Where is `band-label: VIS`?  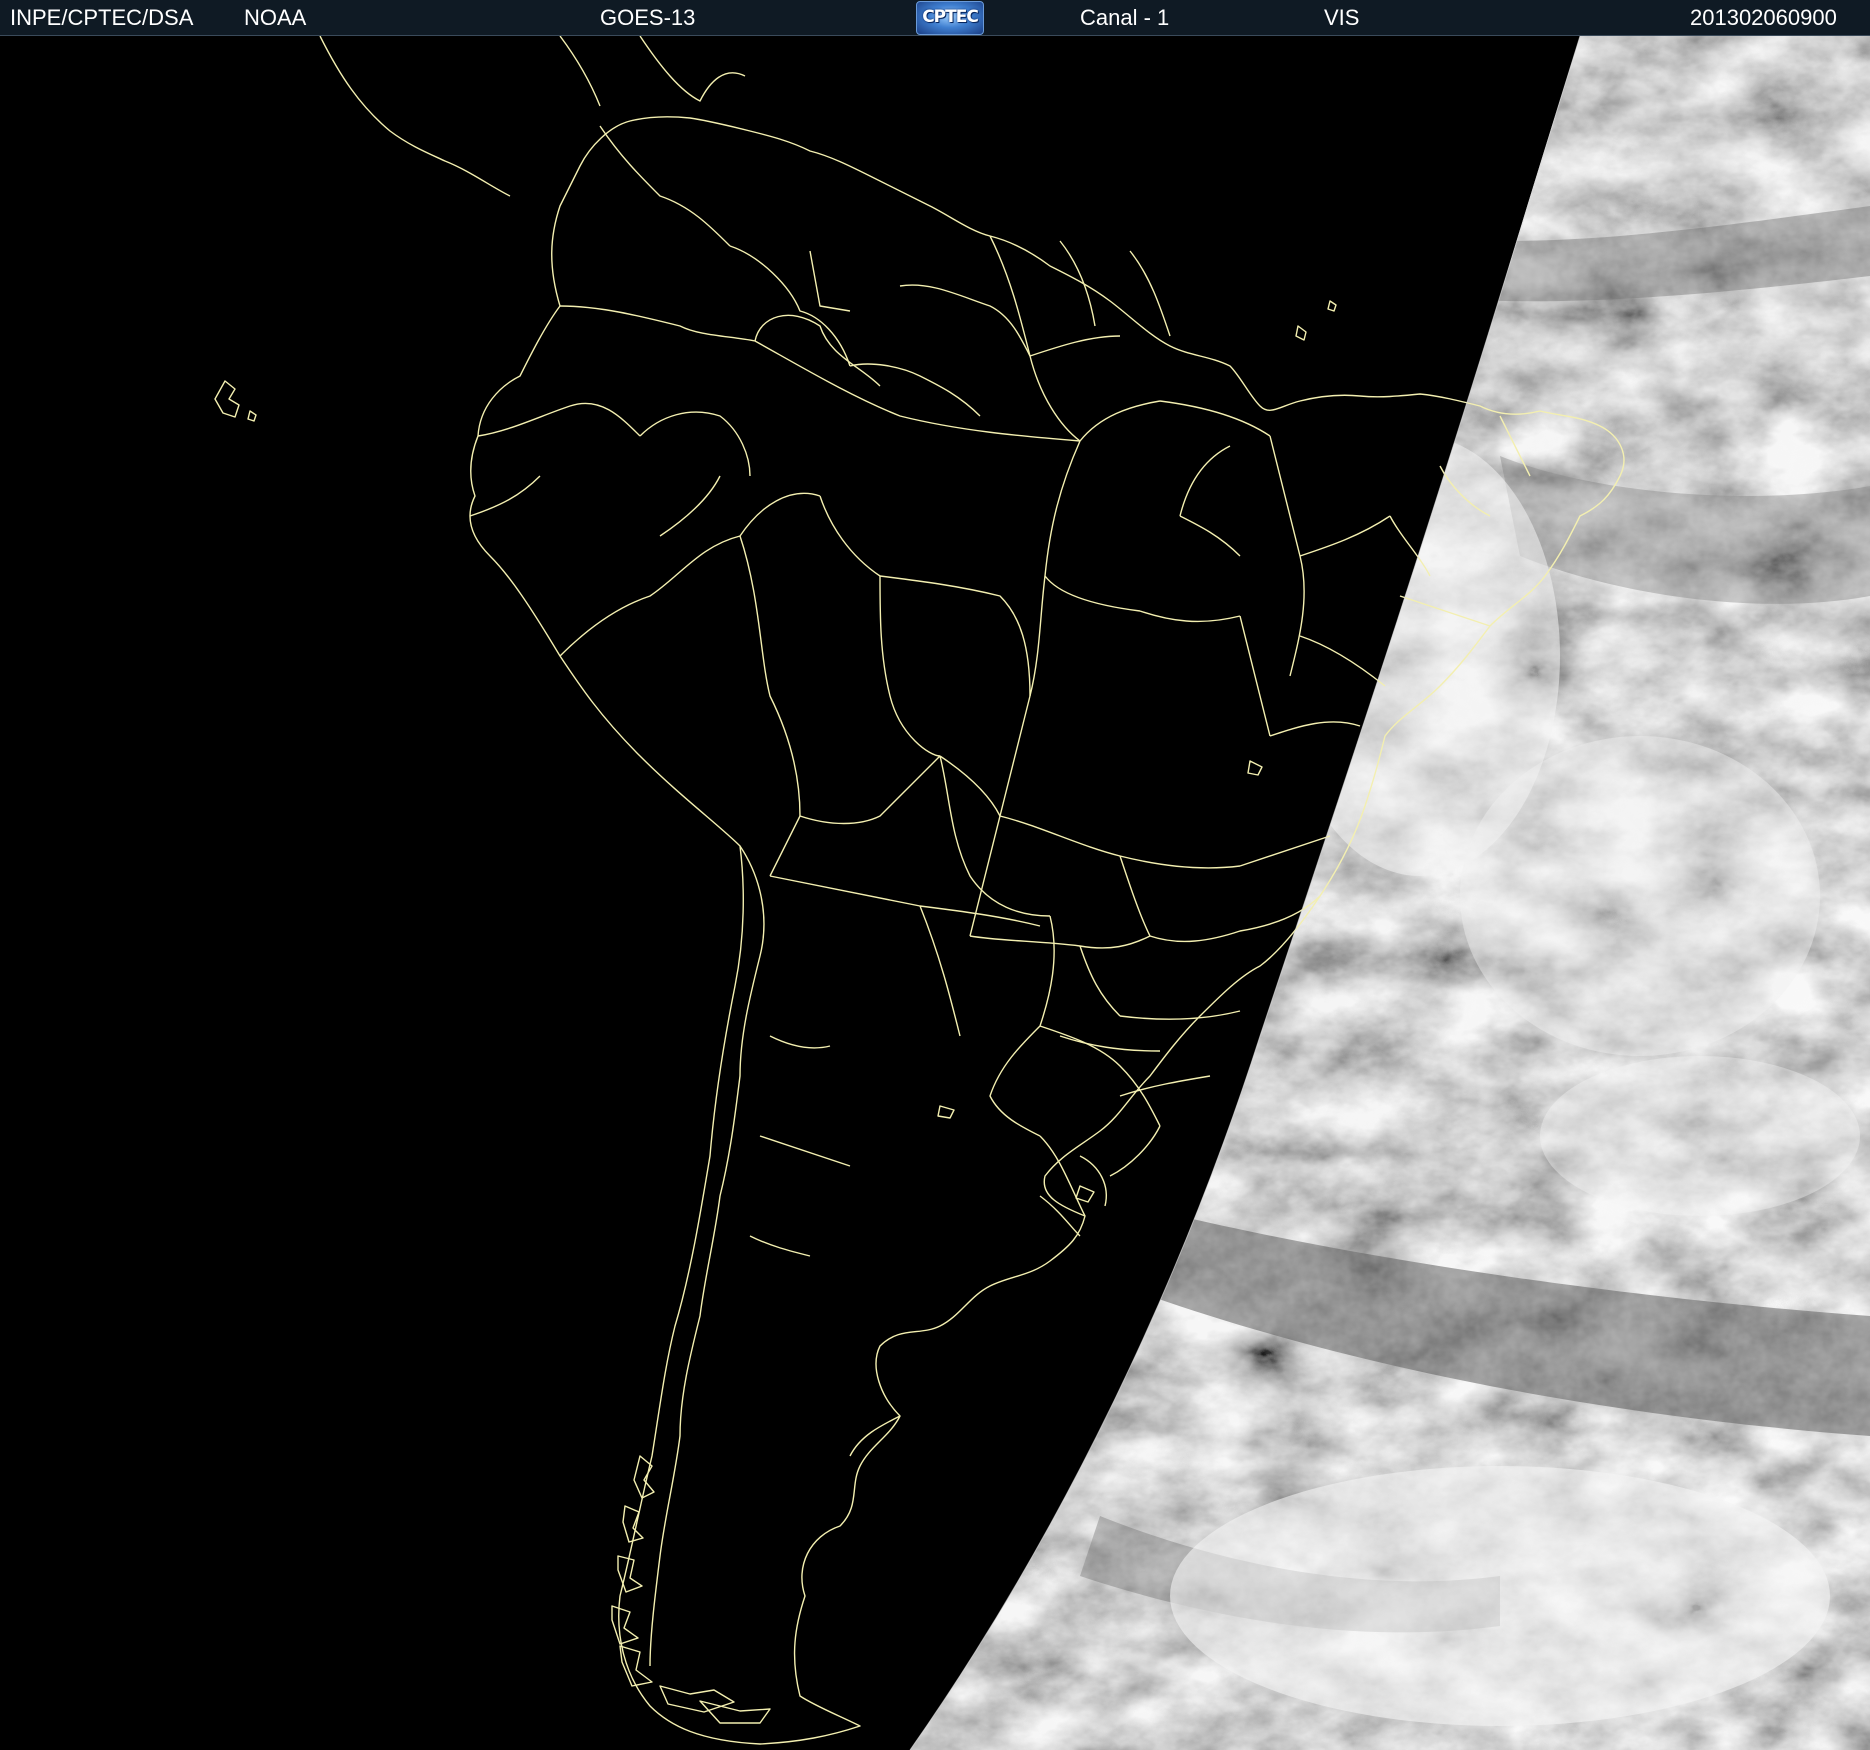
band-label: VIS is located at coordinates (1342, 17).